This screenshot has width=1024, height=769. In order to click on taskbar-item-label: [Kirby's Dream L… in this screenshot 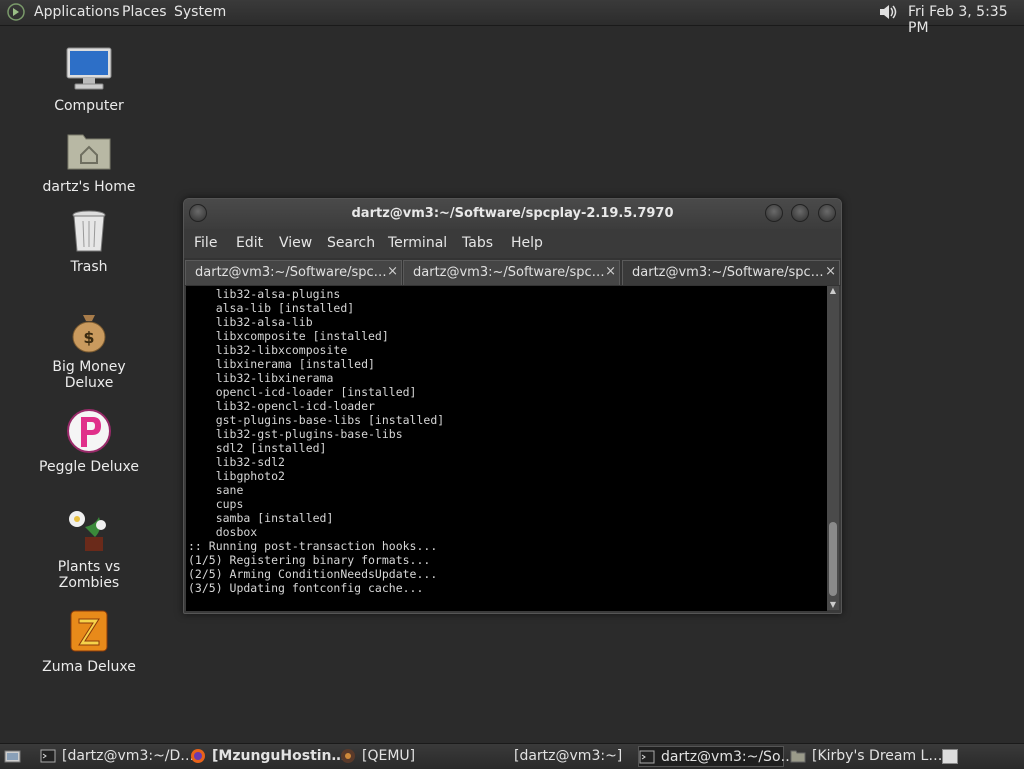, I will do `click(877, 756)`.